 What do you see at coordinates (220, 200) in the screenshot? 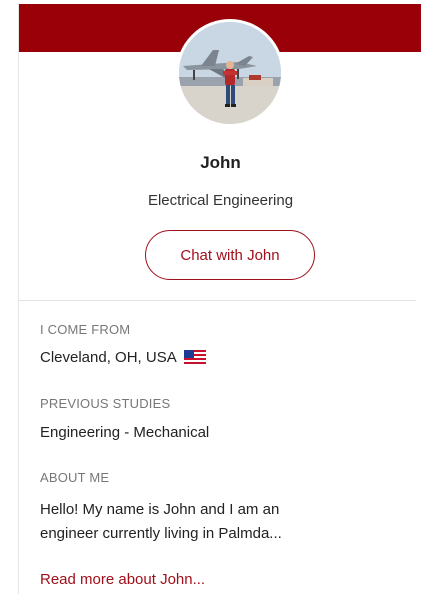
I see `profile-program: Electrical Engineering` at bounding box center [220, 200].